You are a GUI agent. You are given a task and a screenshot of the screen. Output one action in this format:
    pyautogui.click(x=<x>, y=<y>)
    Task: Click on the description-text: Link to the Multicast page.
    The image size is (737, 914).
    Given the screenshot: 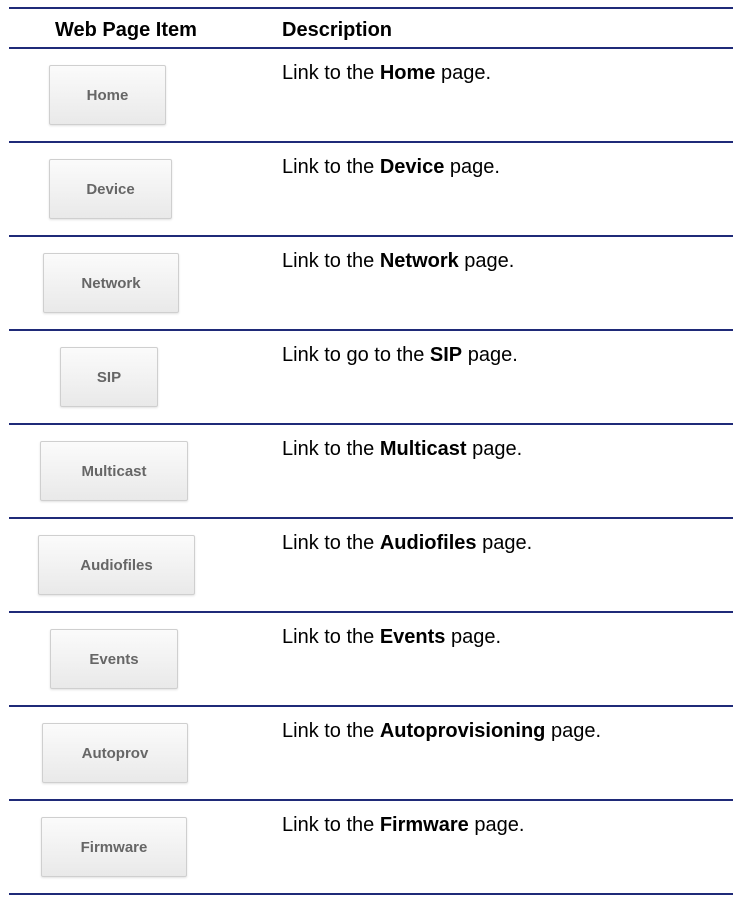 What is the action you would take?
    pyautogui.click(x=402, y=449)
    